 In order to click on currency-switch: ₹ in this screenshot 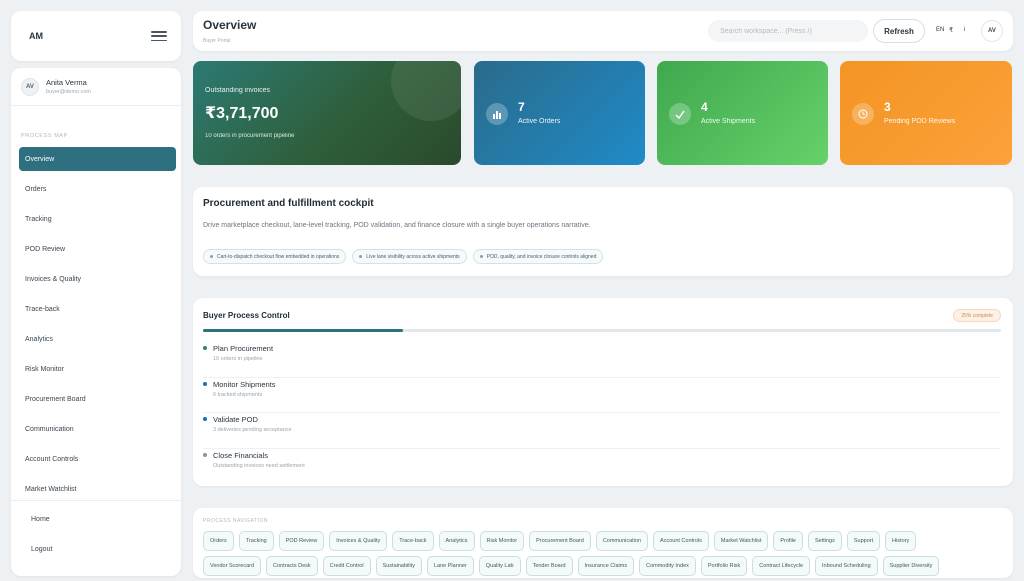, I will do `click(951, 30)`.